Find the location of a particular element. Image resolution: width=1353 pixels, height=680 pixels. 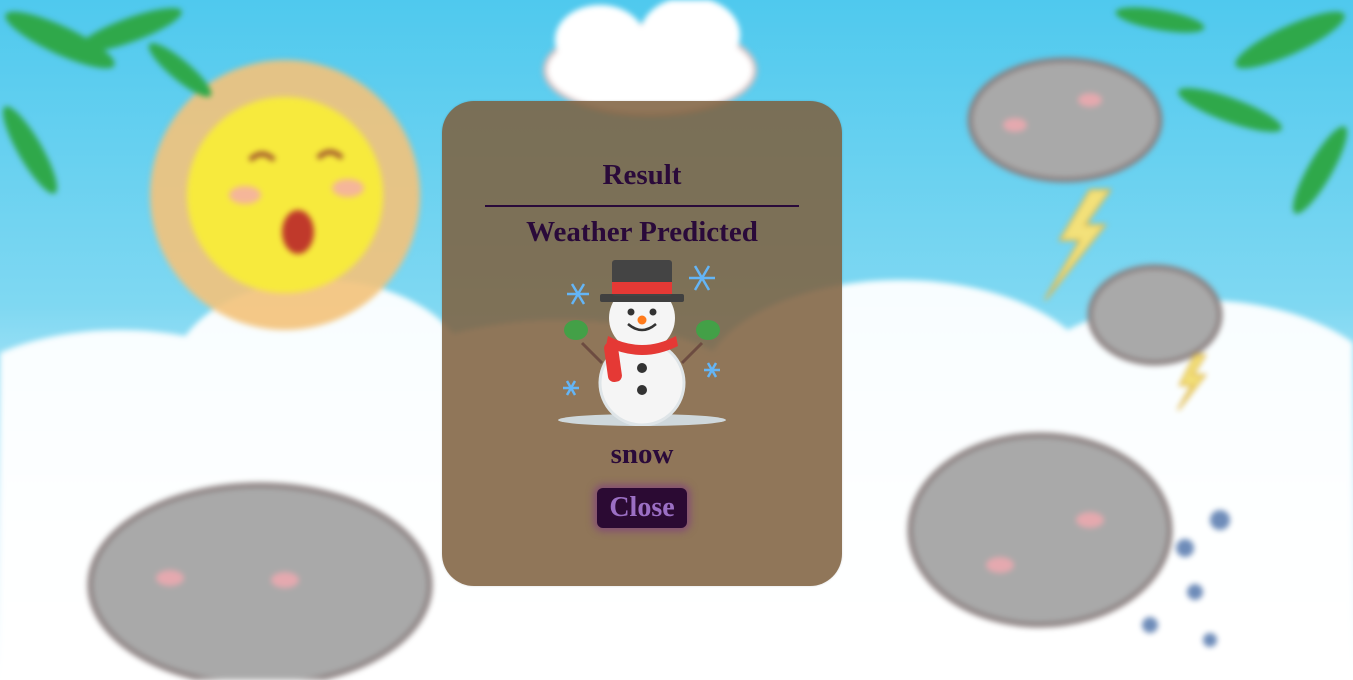

close-button: Close is located at coordinates (642, 508).